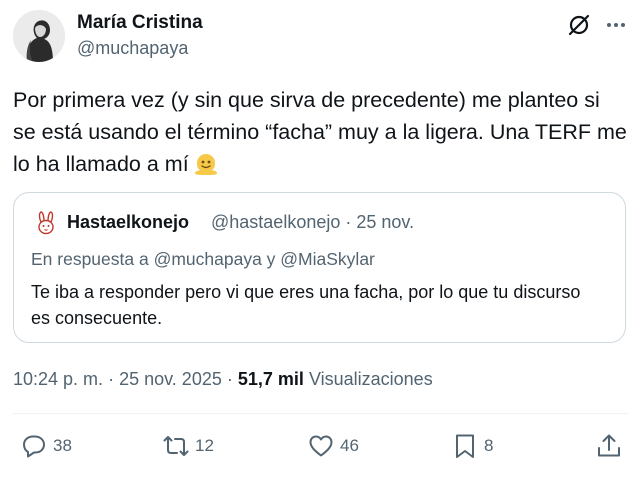 The height and width of the screenshot is (491, 641). I want to click on bookmark-button: 8, so click(472, 446).